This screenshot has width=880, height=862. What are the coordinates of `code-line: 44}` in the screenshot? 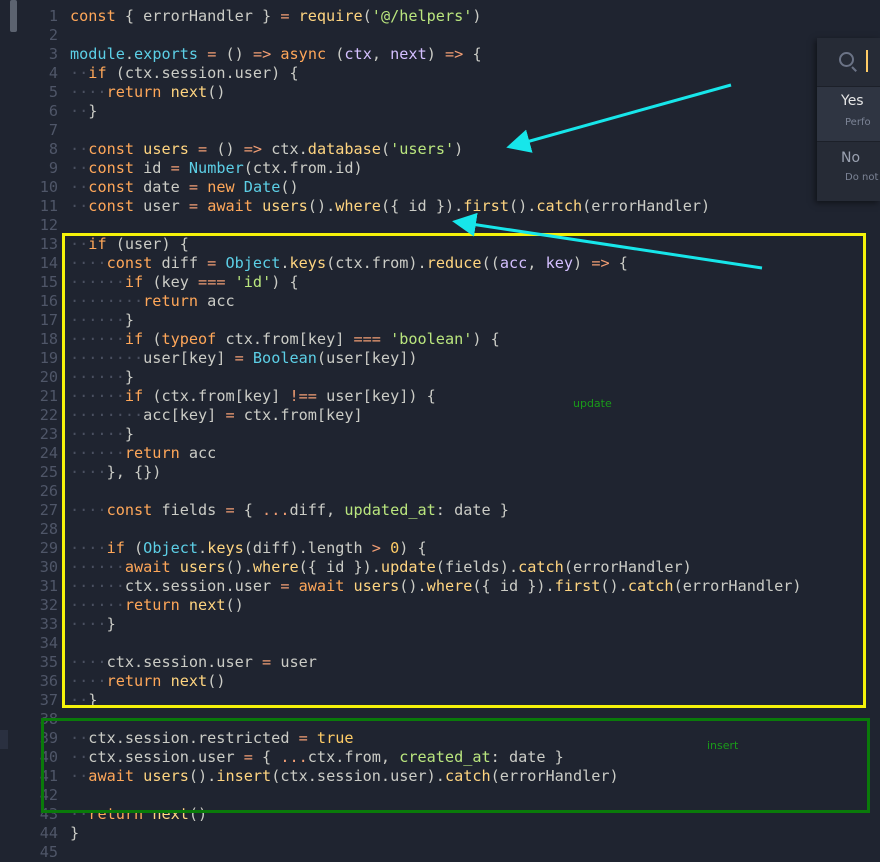 It's located at (440, 833).